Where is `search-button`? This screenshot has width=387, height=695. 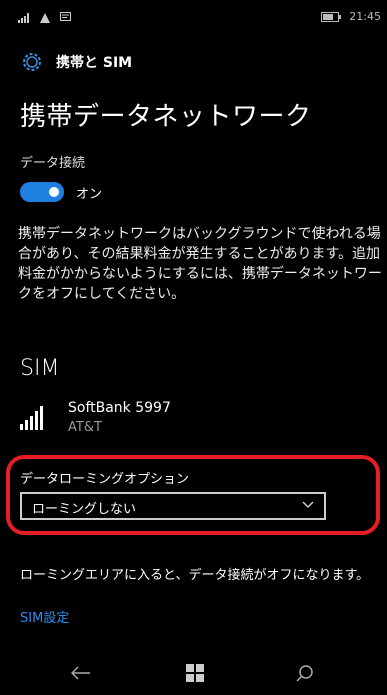
search-button is located at coordinates (305, 673).